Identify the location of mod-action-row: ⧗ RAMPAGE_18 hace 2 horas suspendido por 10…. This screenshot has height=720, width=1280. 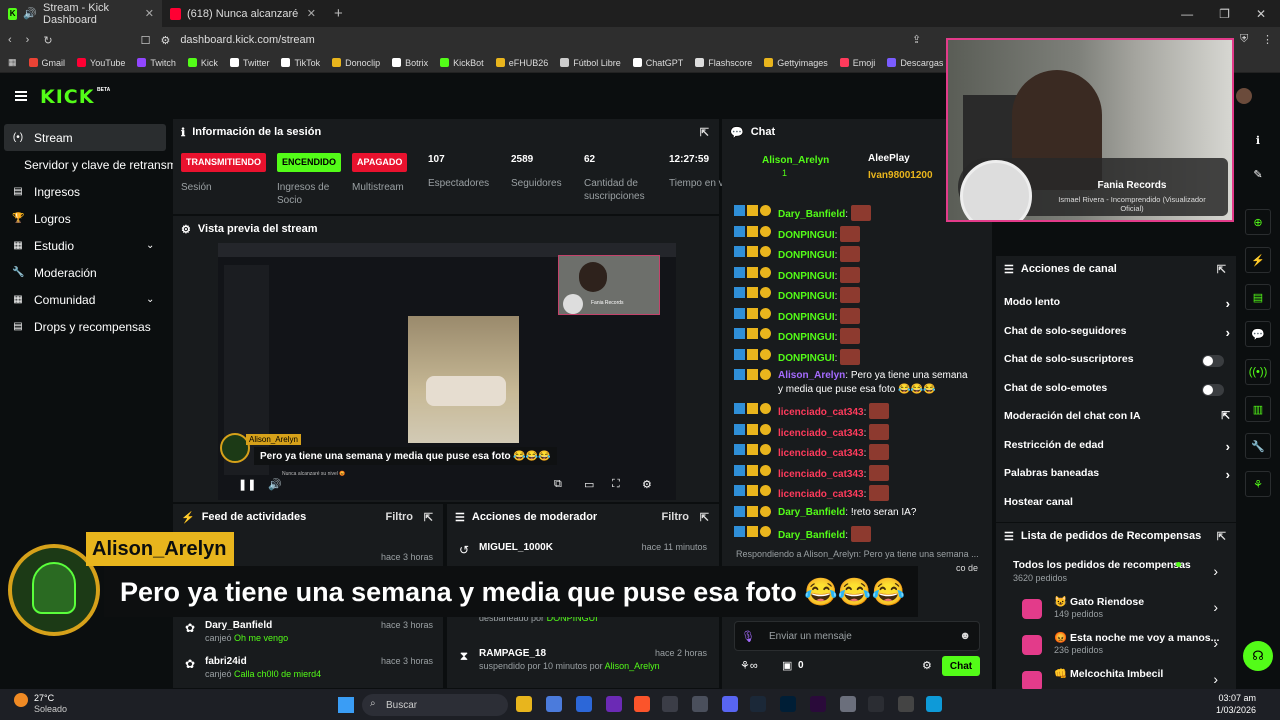
(582, 663).